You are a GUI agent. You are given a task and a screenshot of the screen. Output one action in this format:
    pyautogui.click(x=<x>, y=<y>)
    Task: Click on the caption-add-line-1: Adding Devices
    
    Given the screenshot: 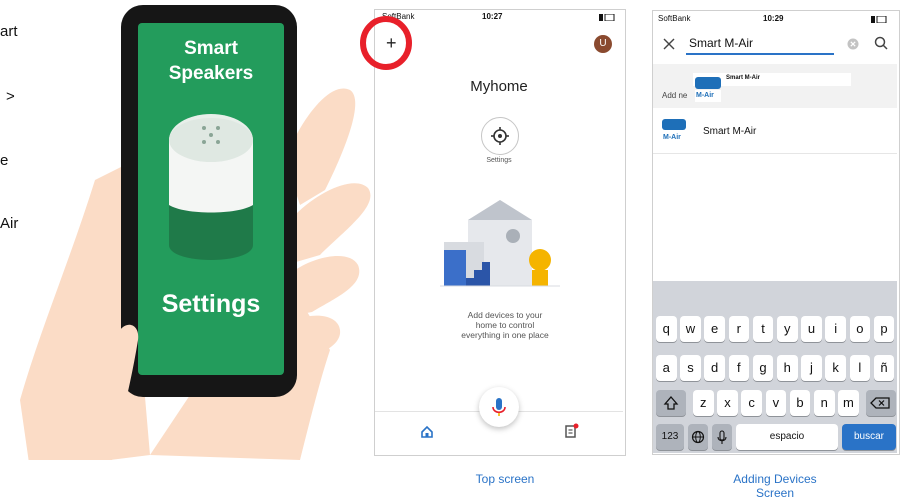 What is the action you would take?
    pyautogui.click(x=775, y=479)
    